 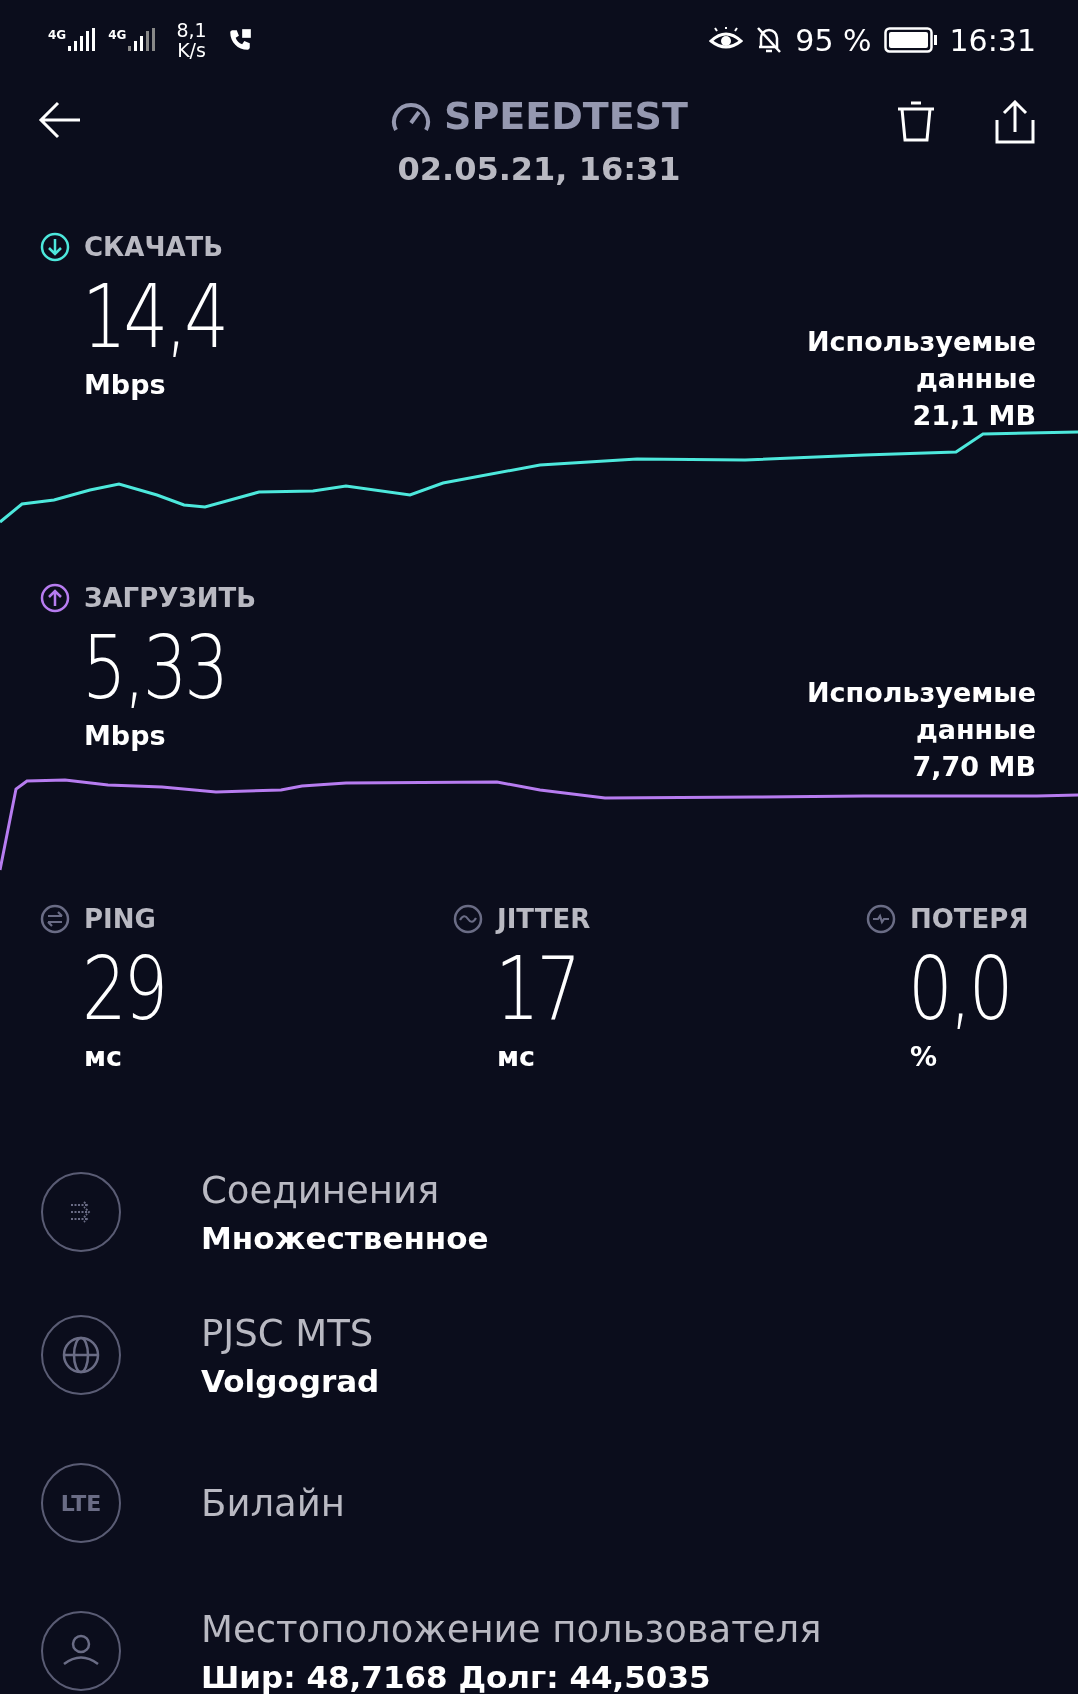 What do you see at coordinates (81, 1212) in the screenshot?
I see `arrows-icon` at bounding box center [81, 1212].